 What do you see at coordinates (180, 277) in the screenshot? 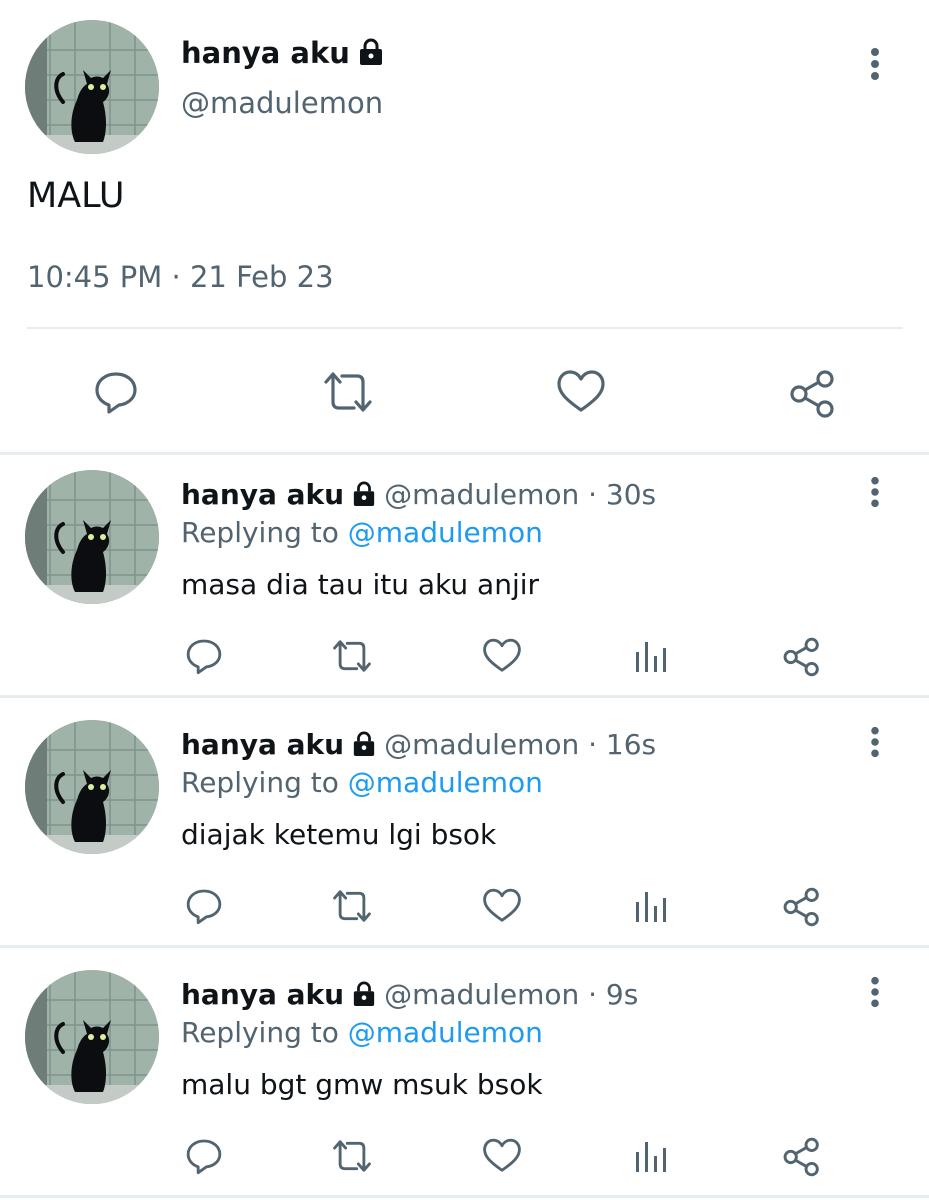
I see `tweet-timestamp: 10:45 PM · 21 Feb 23` at bounding box center [180, 277].